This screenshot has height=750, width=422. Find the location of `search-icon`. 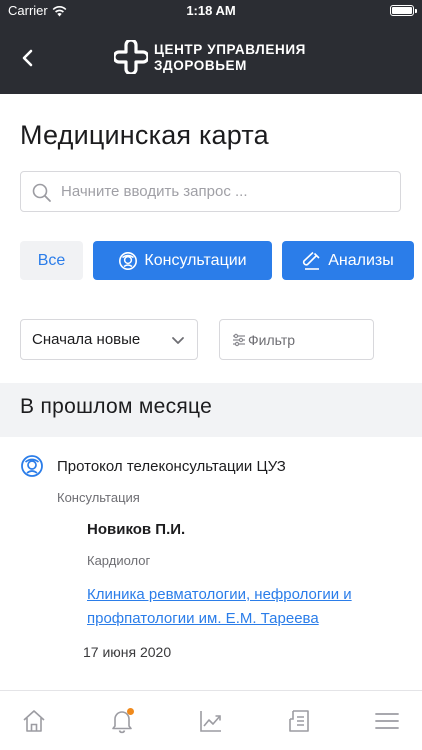

search-icon is located at coordinates (42, 195).